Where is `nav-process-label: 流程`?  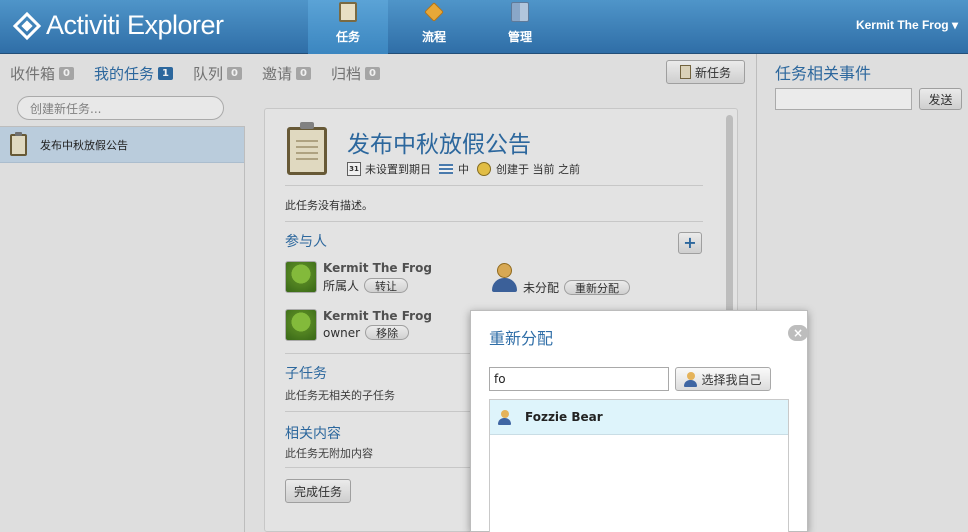 nav-process-label: 流程 is located at coordinates (433, 37).